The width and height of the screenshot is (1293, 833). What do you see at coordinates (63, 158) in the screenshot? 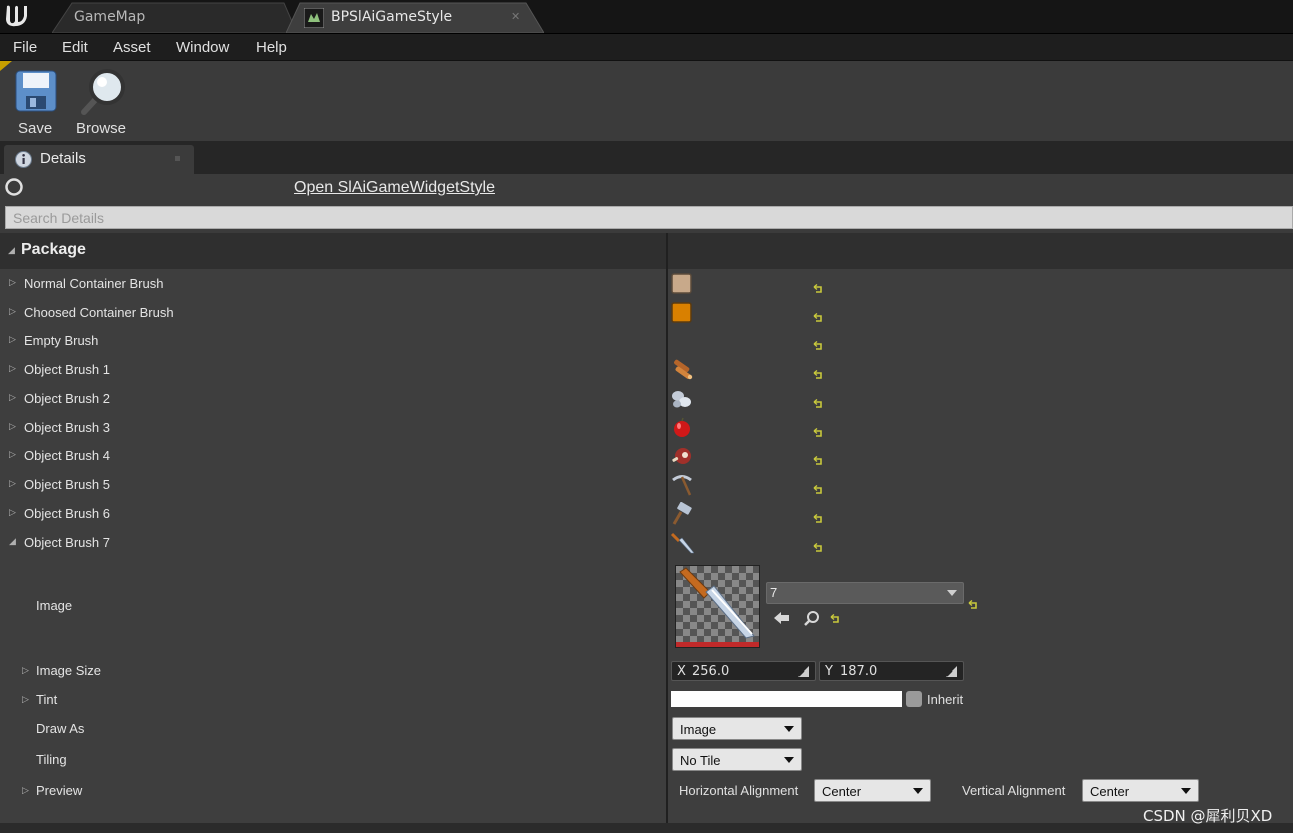
I see `tab-details-label: Details` at bounding box center [63, 158].